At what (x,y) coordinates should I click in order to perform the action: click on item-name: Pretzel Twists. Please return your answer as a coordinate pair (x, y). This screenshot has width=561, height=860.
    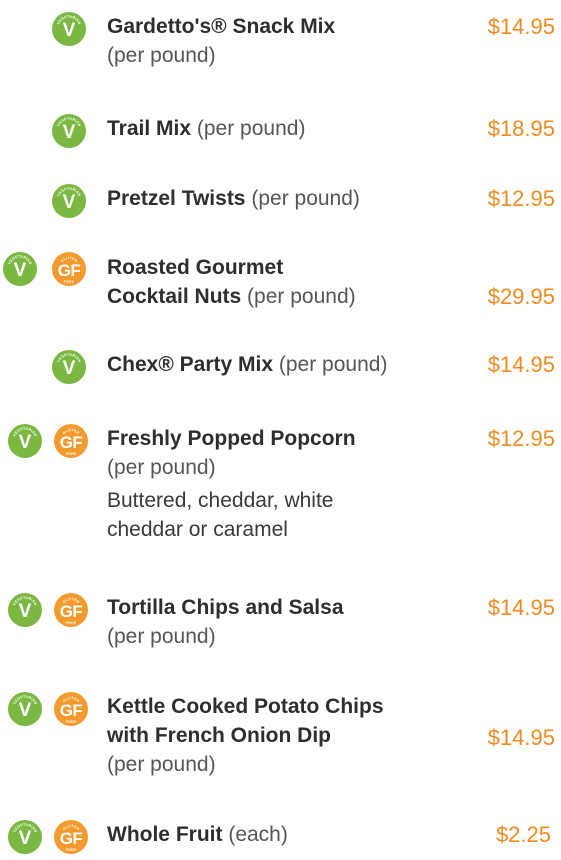
    Looking at the image, I should click on (176, 198).